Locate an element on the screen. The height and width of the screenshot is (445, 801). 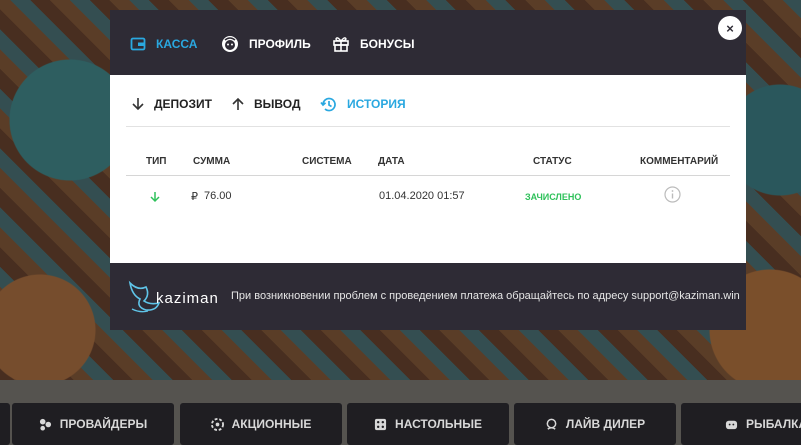
column-header-type: ТИП is located at coordinates (156, 161).